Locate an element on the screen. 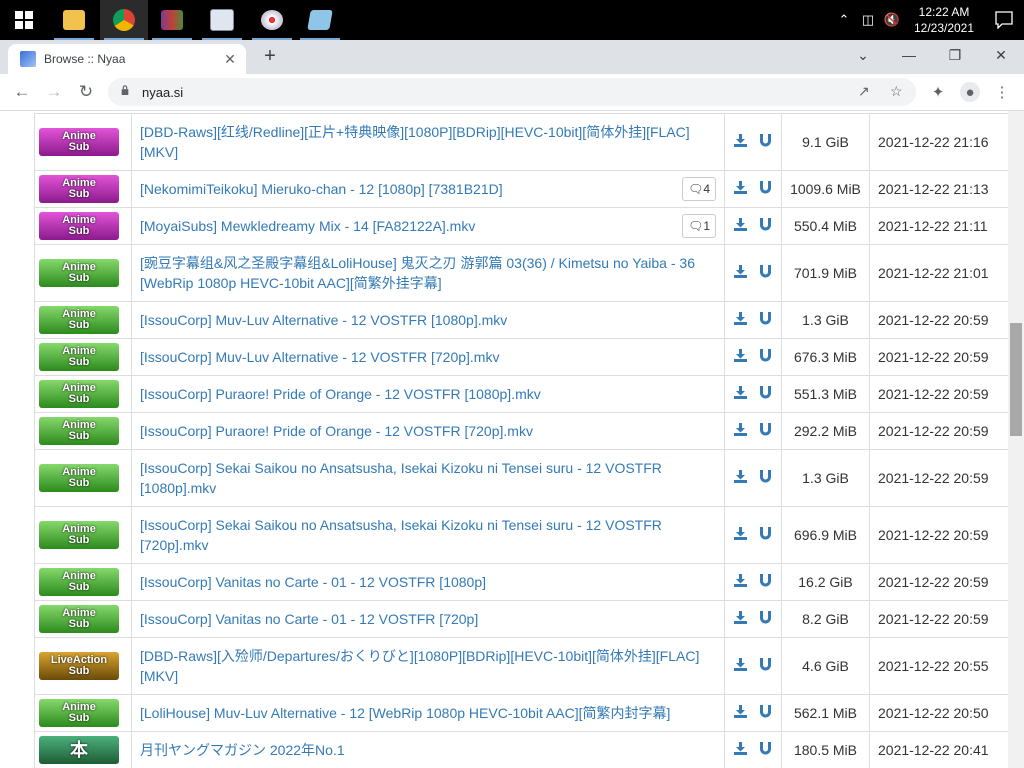 The width and height of the screenshot is (1024, 768). category-badge: LiveAction Sub is located at coordinates (79, 666).